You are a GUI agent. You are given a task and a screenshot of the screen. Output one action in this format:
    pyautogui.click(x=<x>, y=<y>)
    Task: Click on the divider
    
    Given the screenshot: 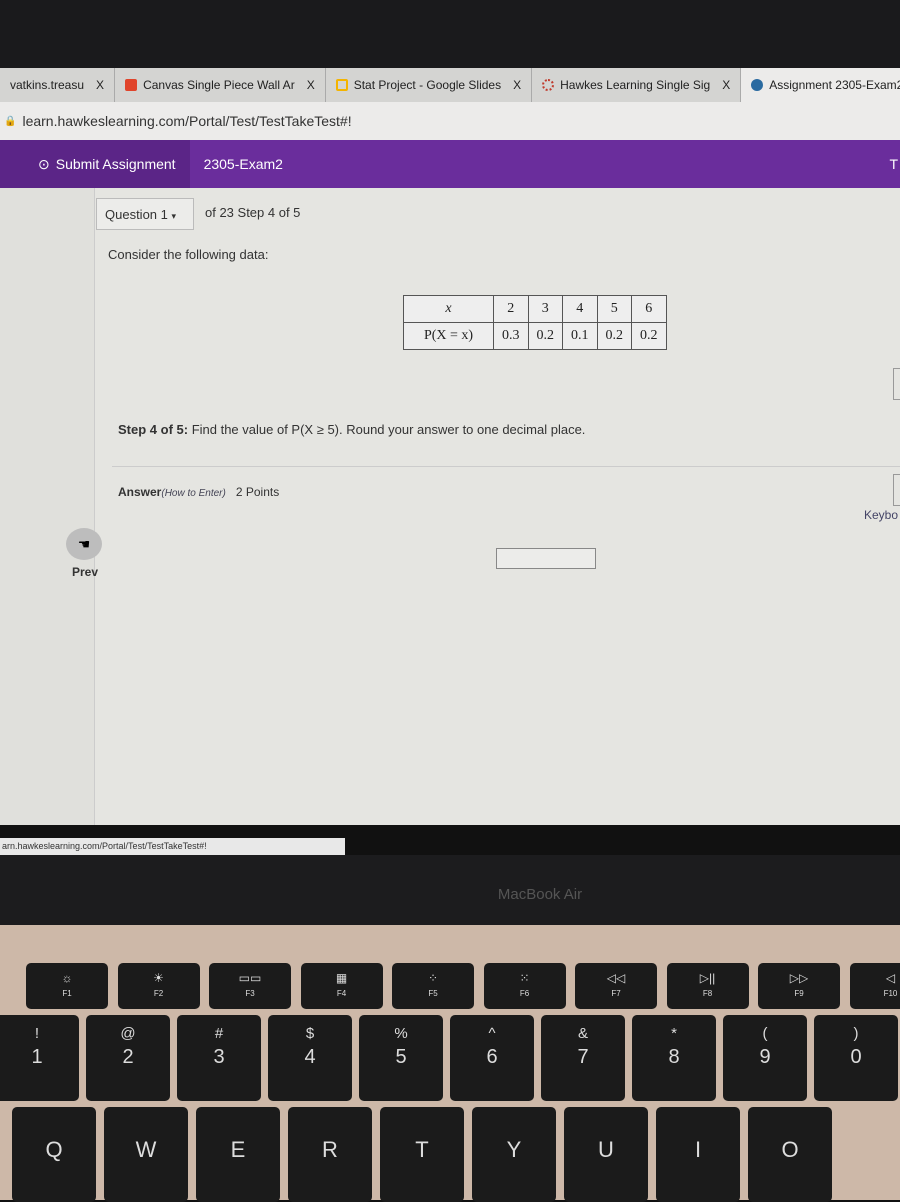 What is the action you would take?
    pyautogui.click(x=506, y=466)
    